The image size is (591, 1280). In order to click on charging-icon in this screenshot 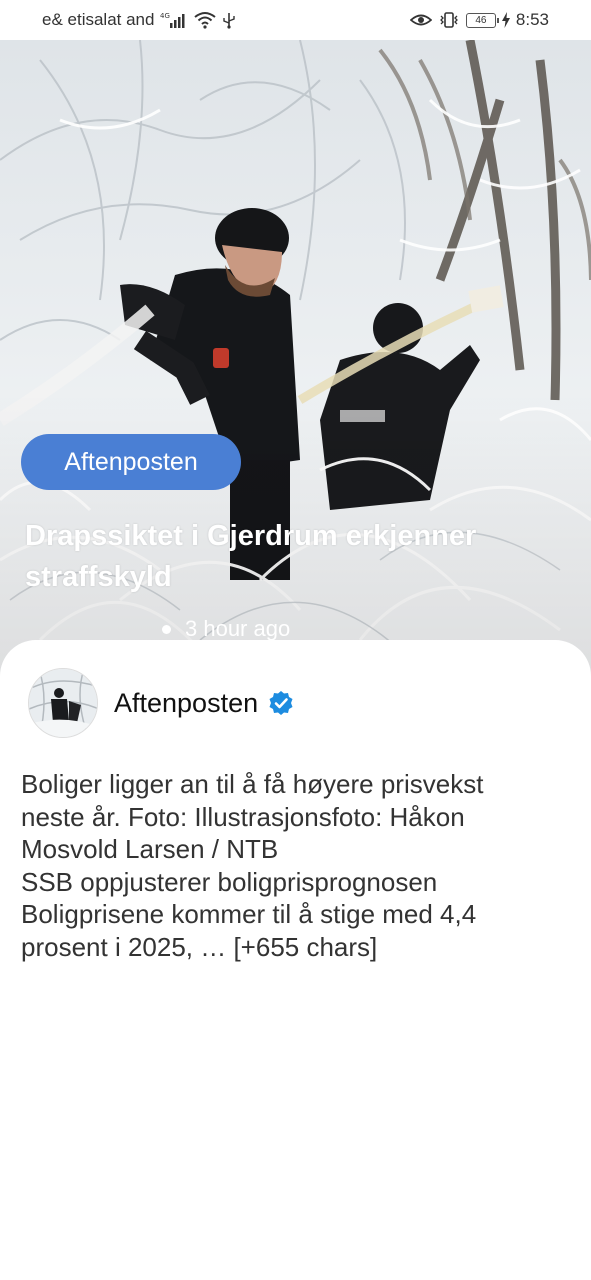, I will do `click(505, 20)`.